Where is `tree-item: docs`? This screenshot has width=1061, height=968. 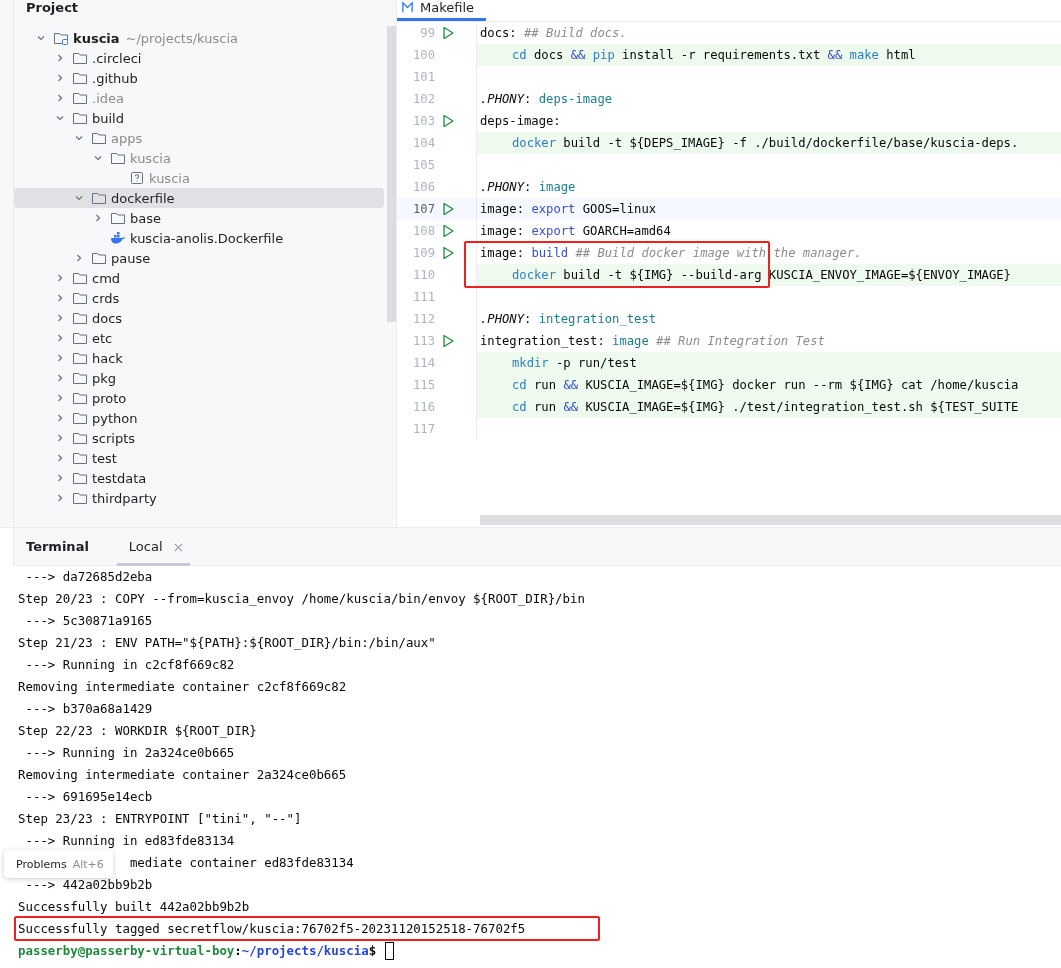
tree-item: docs is located at coordinates (199, 318).